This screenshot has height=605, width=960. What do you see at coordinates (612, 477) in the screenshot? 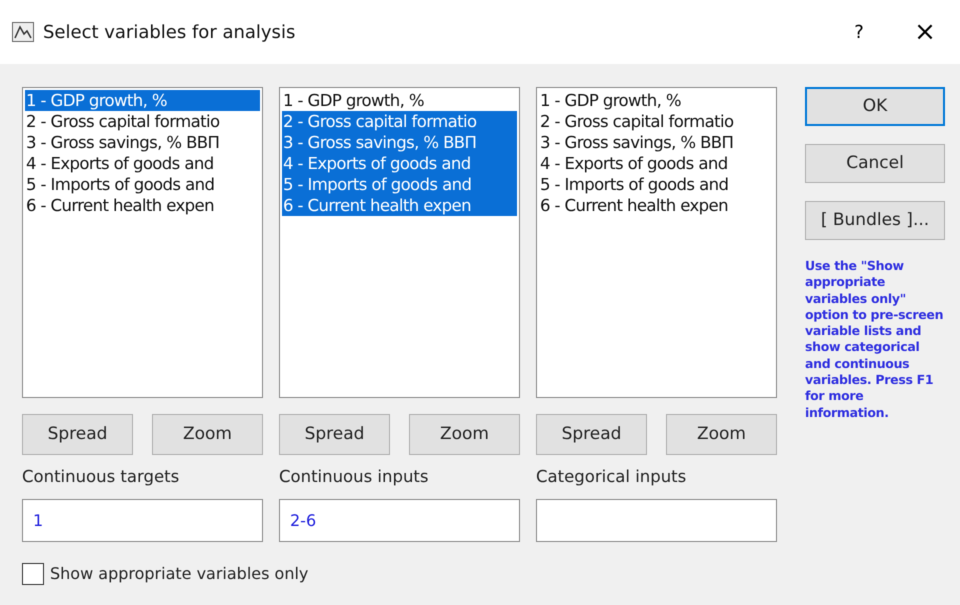
I see `field-label: Categorical inputs` at bounding box center [612, 477].